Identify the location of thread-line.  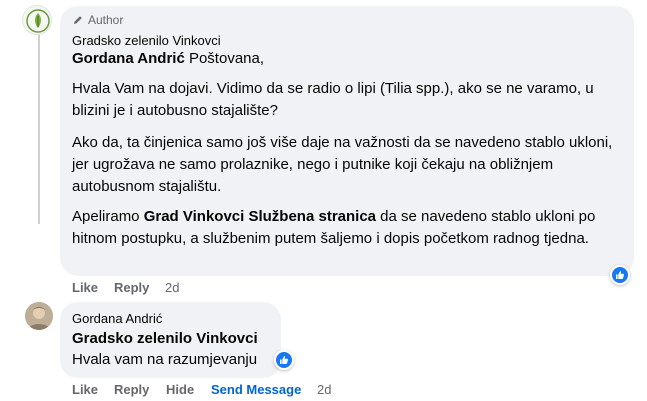
(39, 129).